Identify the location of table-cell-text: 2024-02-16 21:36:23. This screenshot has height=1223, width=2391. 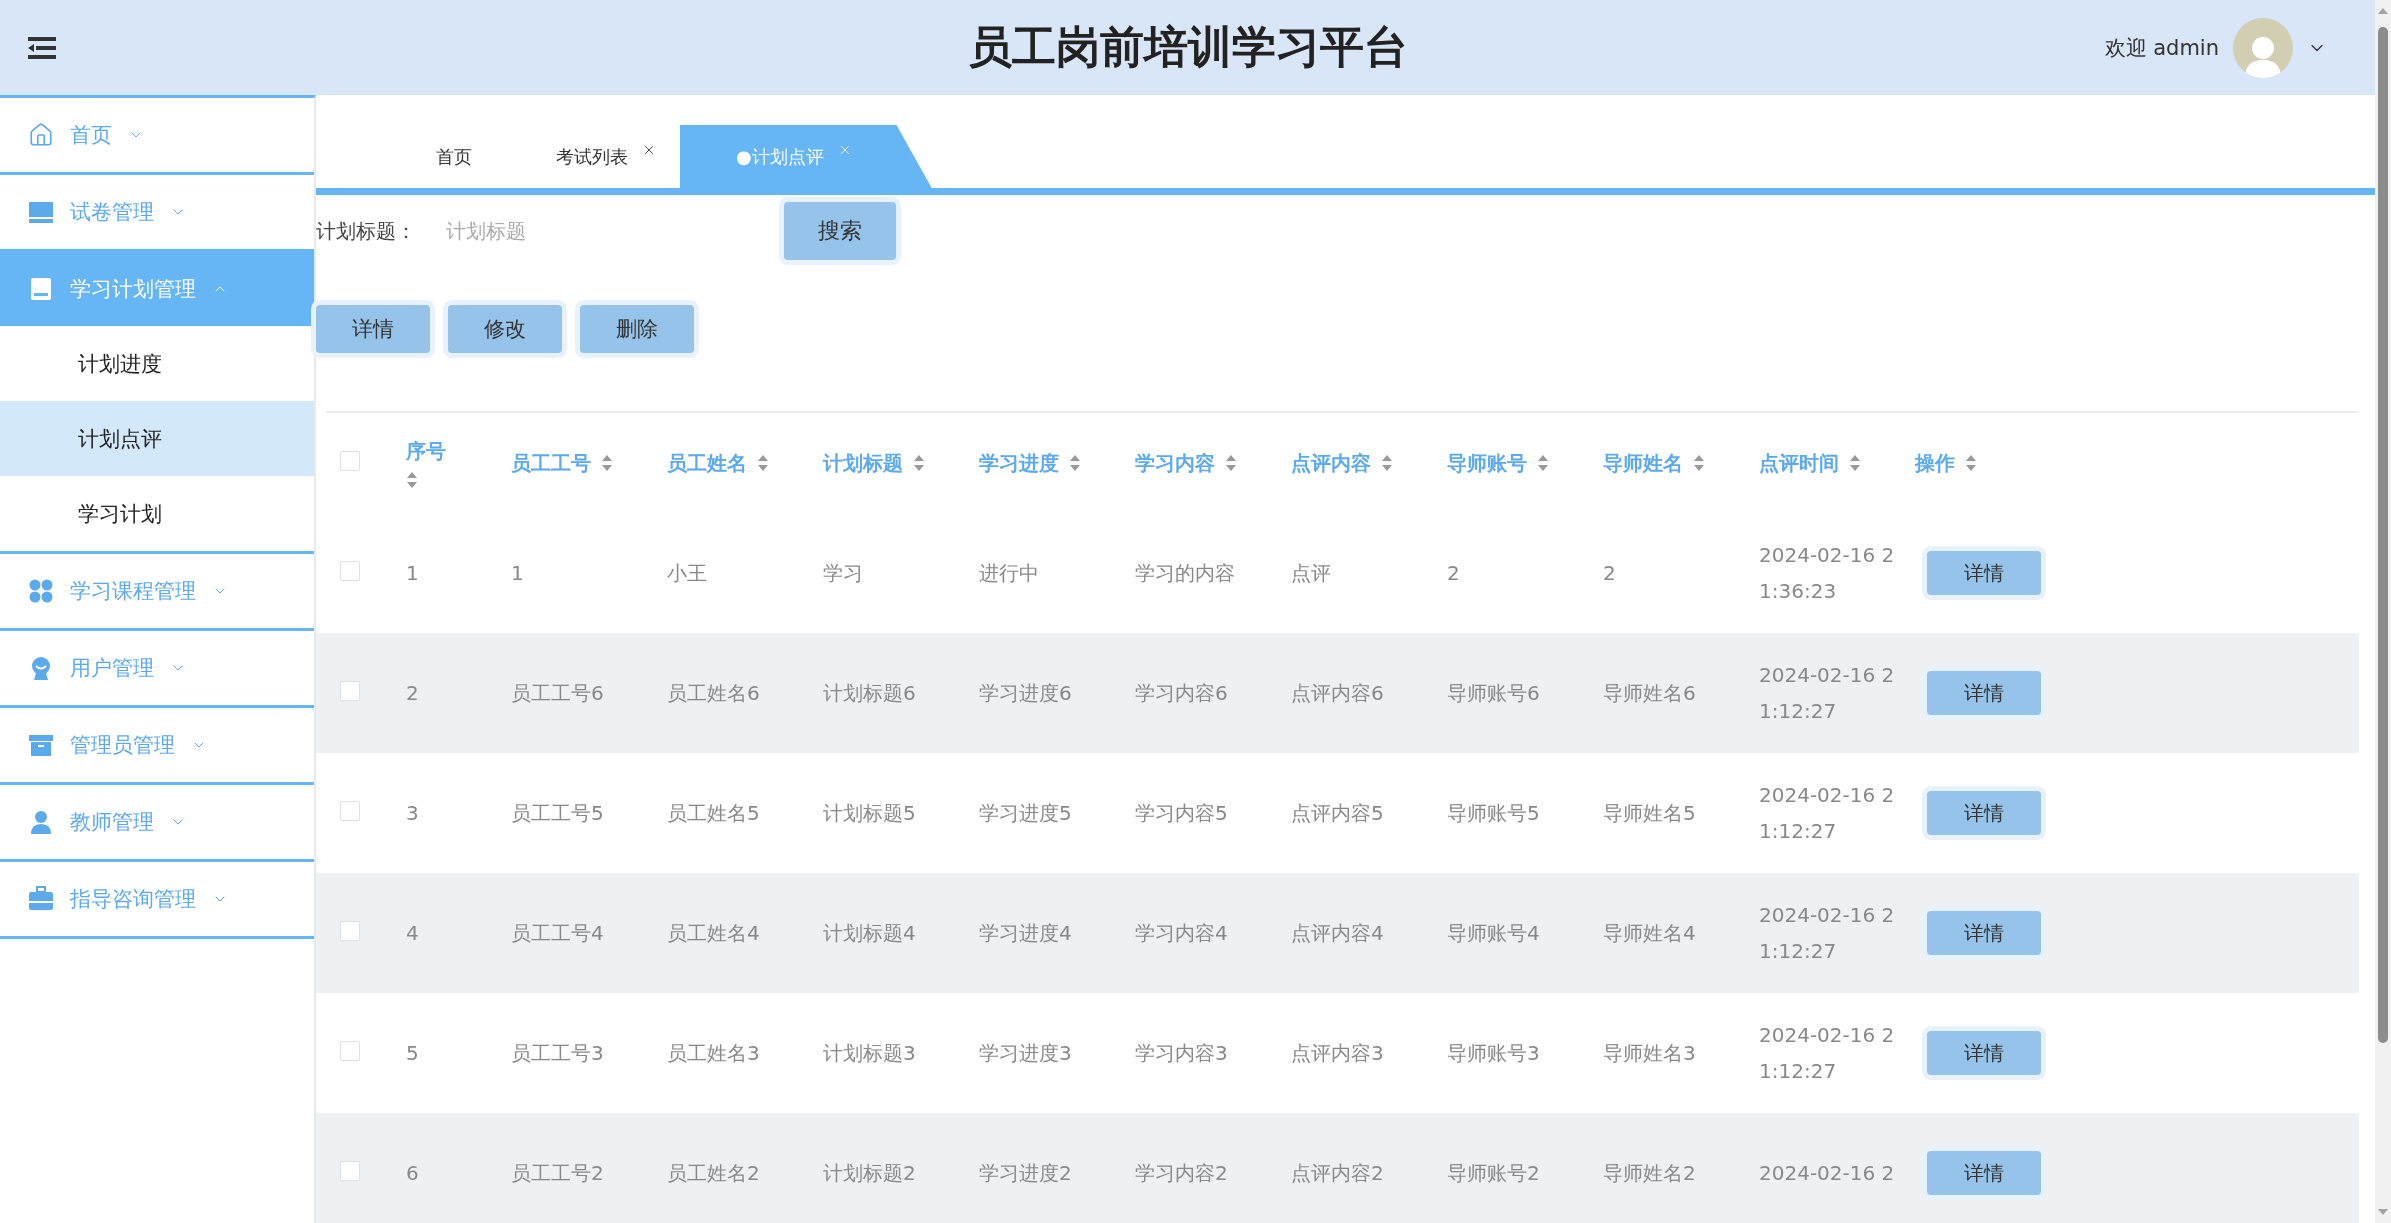
(1827, 573).